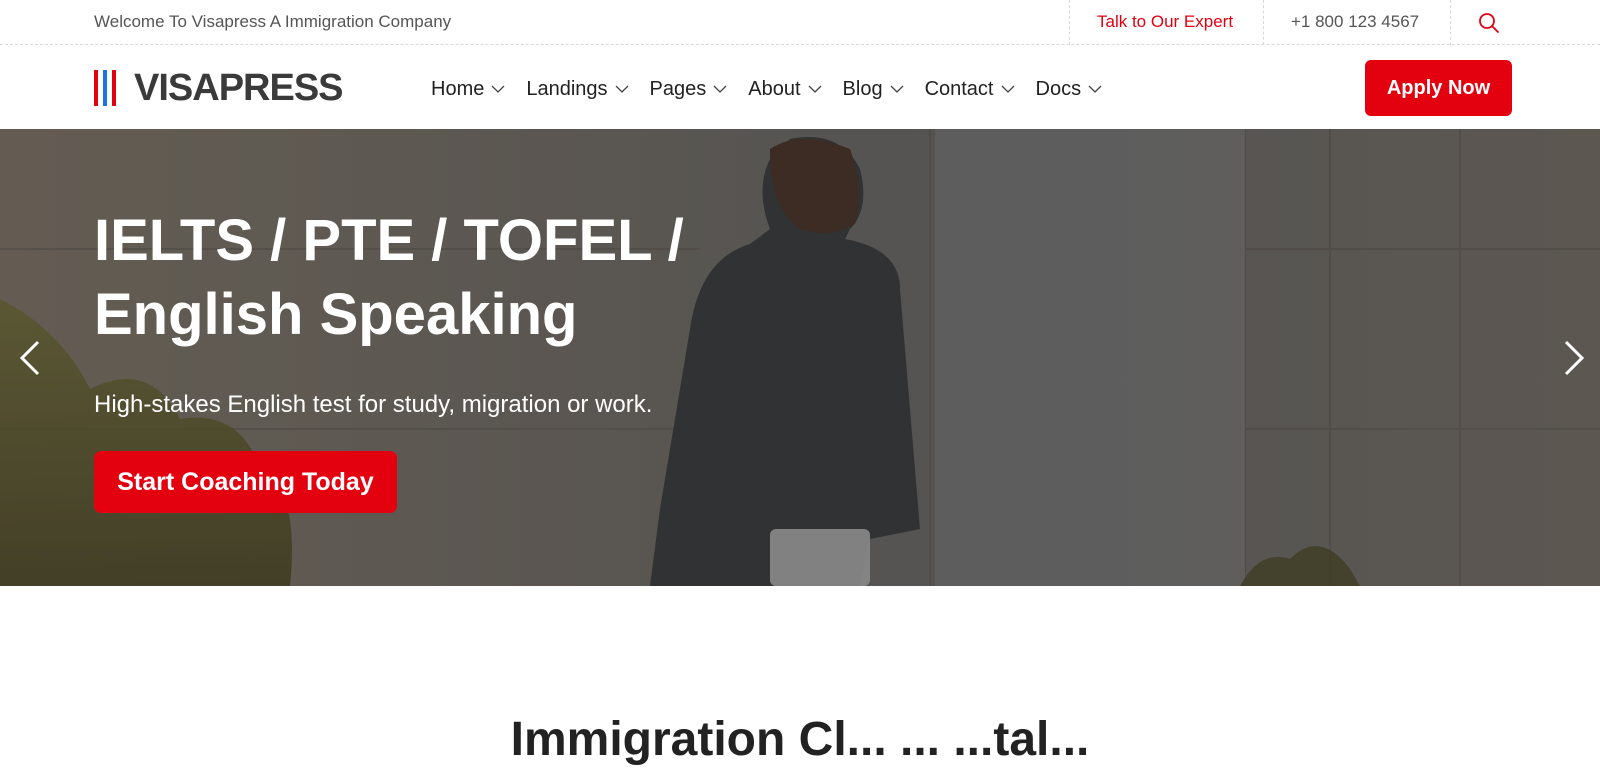 This screenshot has width=1600, height=768. What do you see at coordinates (31, 358) in the screenshot?
I see `chevron-left-icon` at bounding box center [31, 358].